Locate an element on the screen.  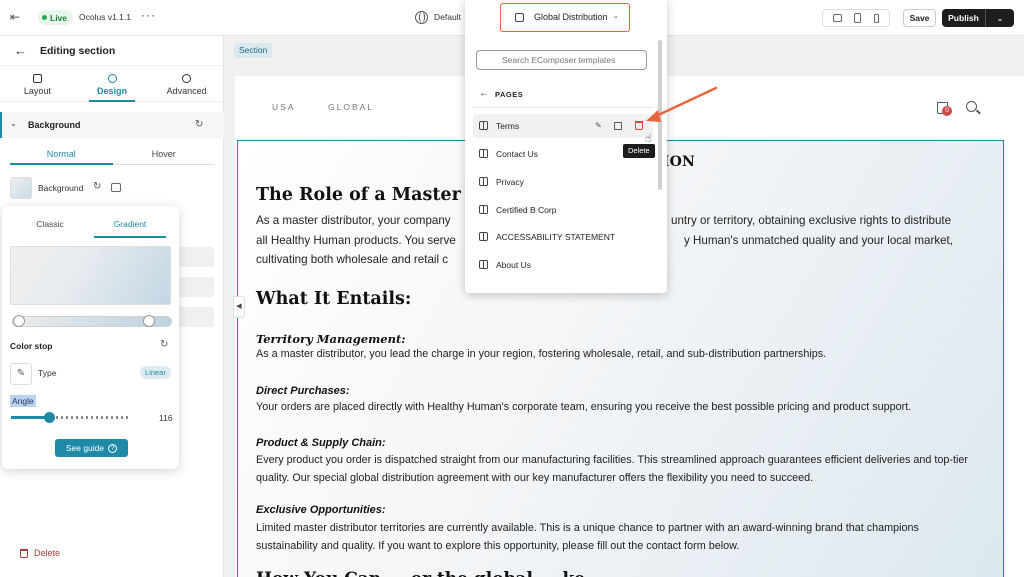
publish-label: Publish is located at coordinates (964, 18).